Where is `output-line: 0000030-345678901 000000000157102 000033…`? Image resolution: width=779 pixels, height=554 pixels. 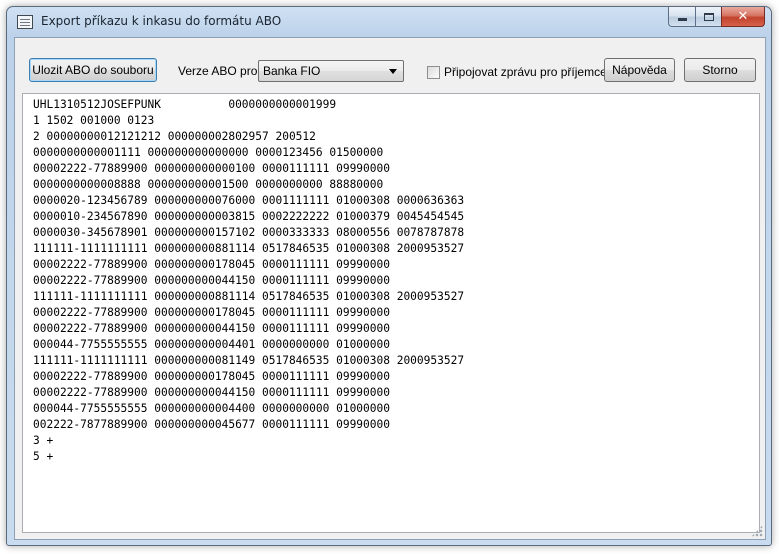
output-line: 0000030-345678901 000000000157102 000033… is located at coordinates (249, 232).